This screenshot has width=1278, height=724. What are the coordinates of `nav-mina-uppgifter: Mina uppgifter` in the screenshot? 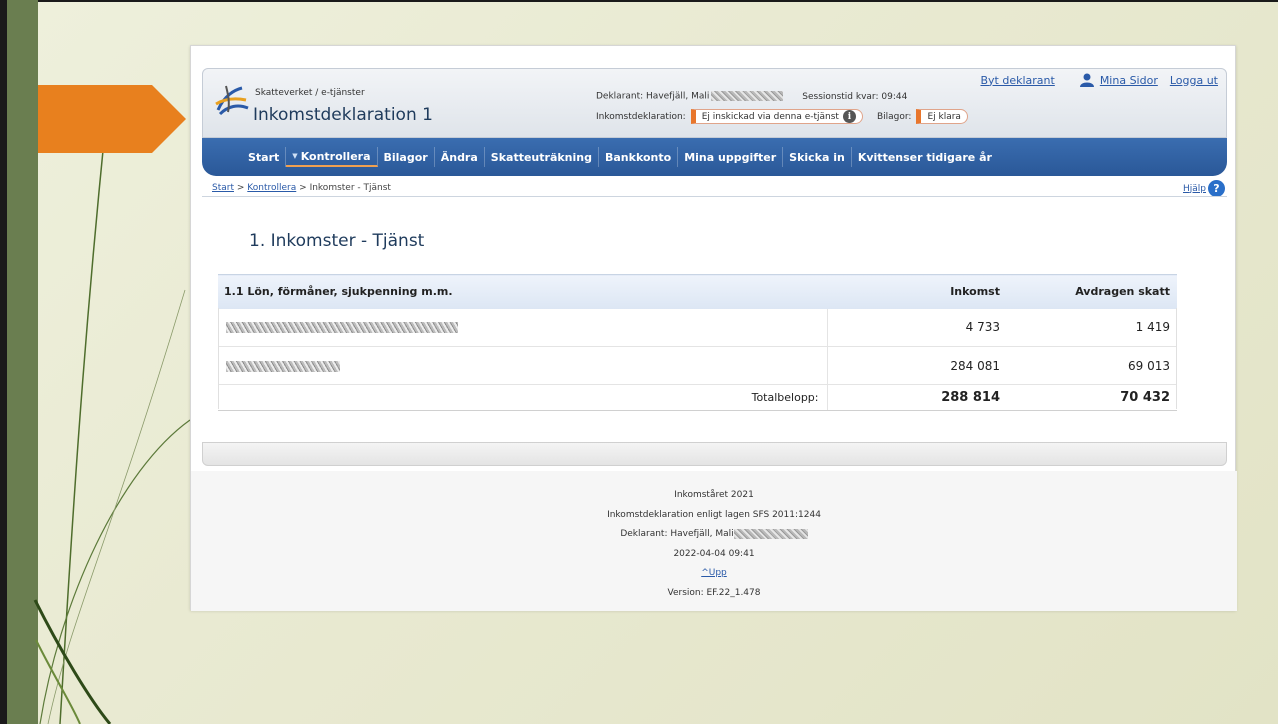 It's located at (731, 157).